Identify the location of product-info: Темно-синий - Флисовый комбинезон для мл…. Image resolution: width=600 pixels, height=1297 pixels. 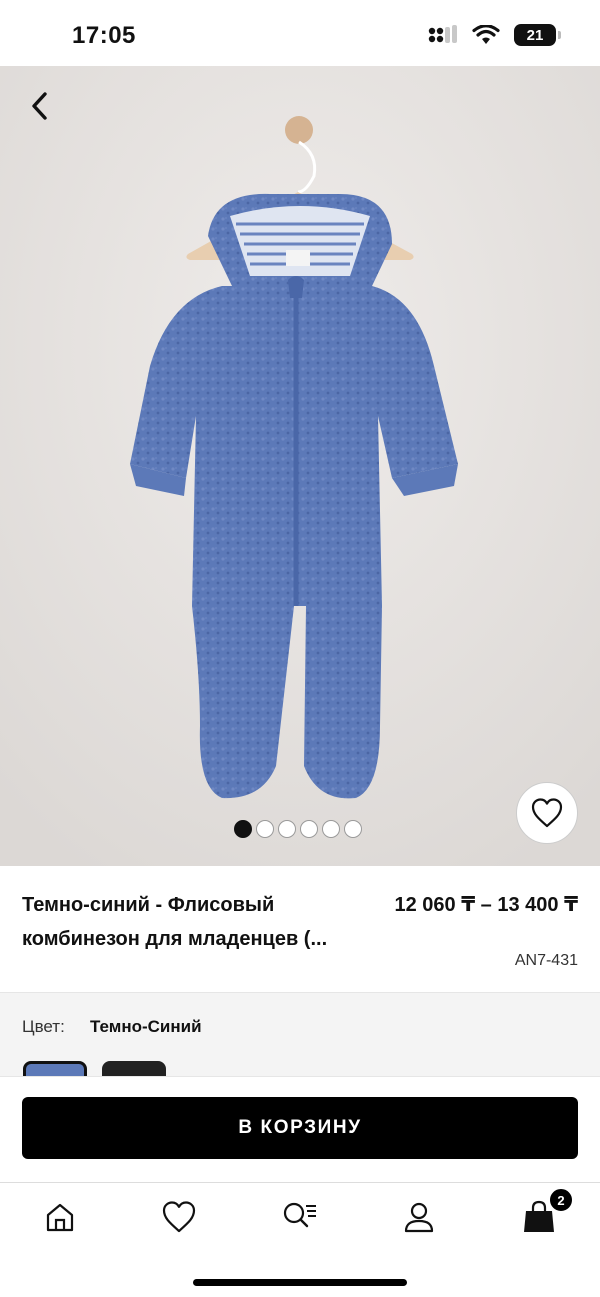
(300, 929).